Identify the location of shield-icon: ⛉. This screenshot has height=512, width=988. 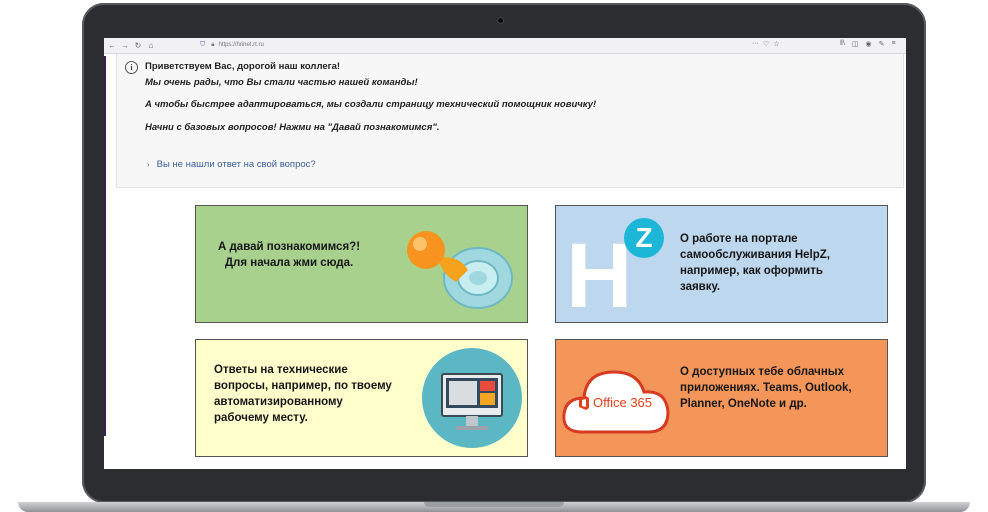
(202, 45).